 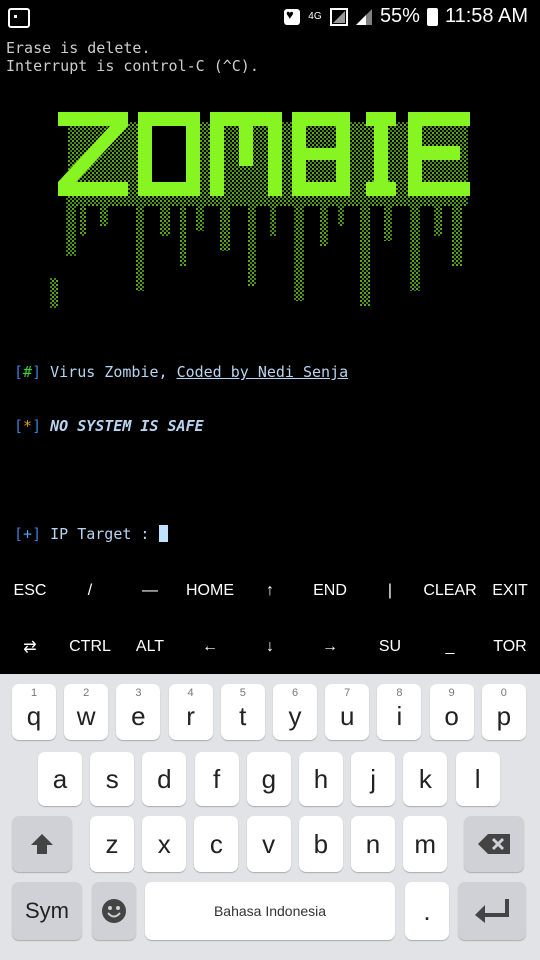 What do you see at coordinates (451, 693) in the screenshot?
I see `key-hint: 9` at bounding box center [451, 693].